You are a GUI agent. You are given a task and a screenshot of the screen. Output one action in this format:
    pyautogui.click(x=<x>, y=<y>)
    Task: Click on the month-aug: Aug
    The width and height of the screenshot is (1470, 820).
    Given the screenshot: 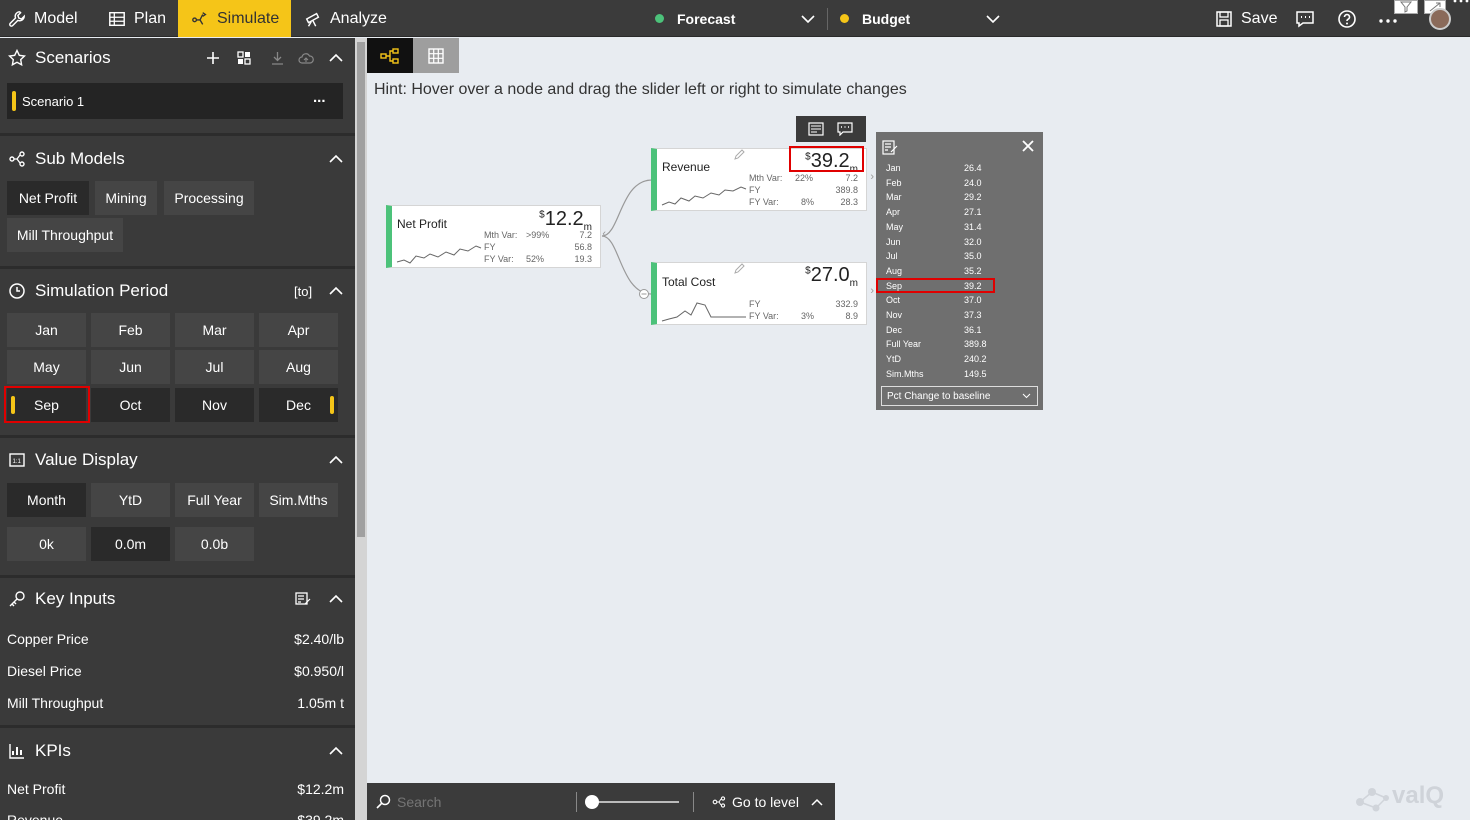 What is the action you would take?
    pyautogui.click(x=298, y=367)
    